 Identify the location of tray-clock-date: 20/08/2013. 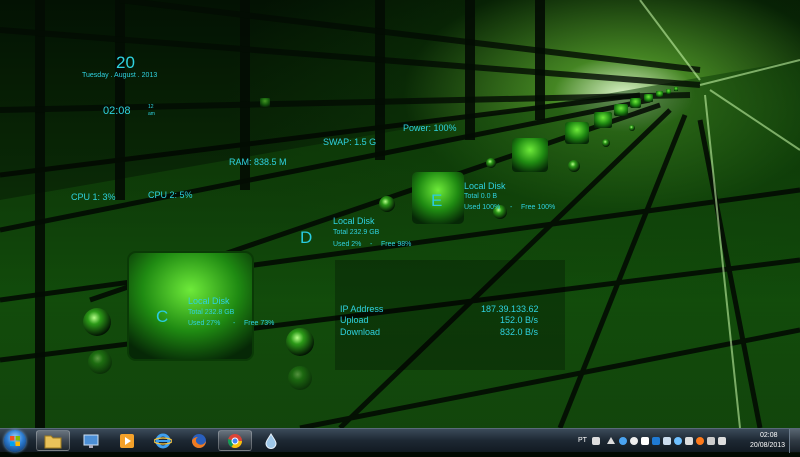
(767, 445).